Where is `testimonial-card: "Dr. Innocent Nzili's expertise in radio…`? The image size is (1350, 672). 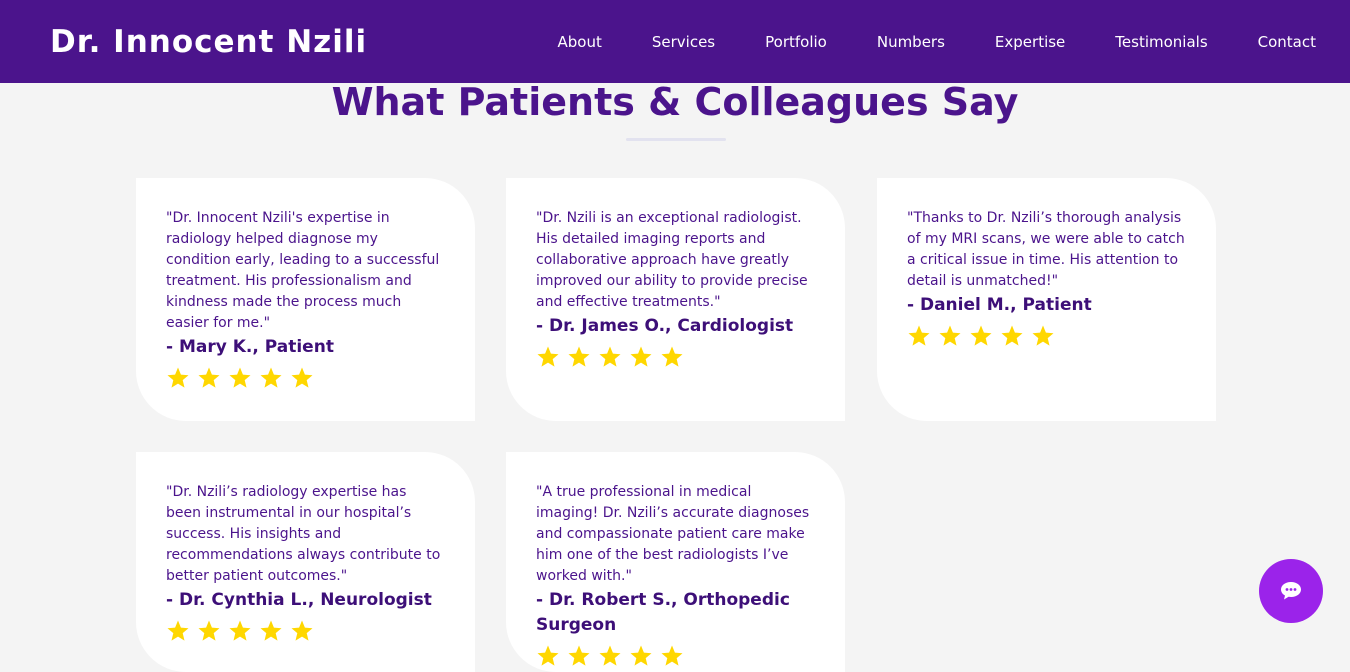
testimonial-card: "Dr. Innocent Nzili's expertise in radio… is located at coordinates (305, 299).